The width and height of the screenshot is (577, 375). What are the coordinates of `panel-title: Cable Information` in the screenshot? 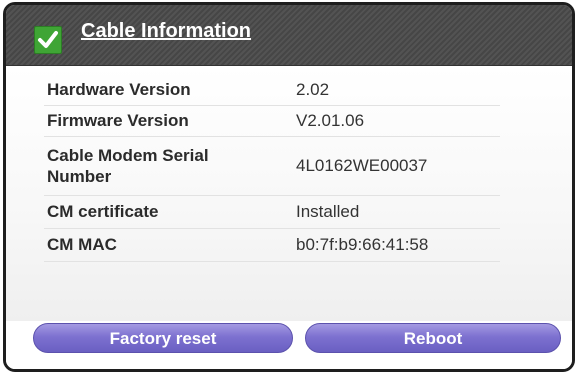 It's located at (166, 31).